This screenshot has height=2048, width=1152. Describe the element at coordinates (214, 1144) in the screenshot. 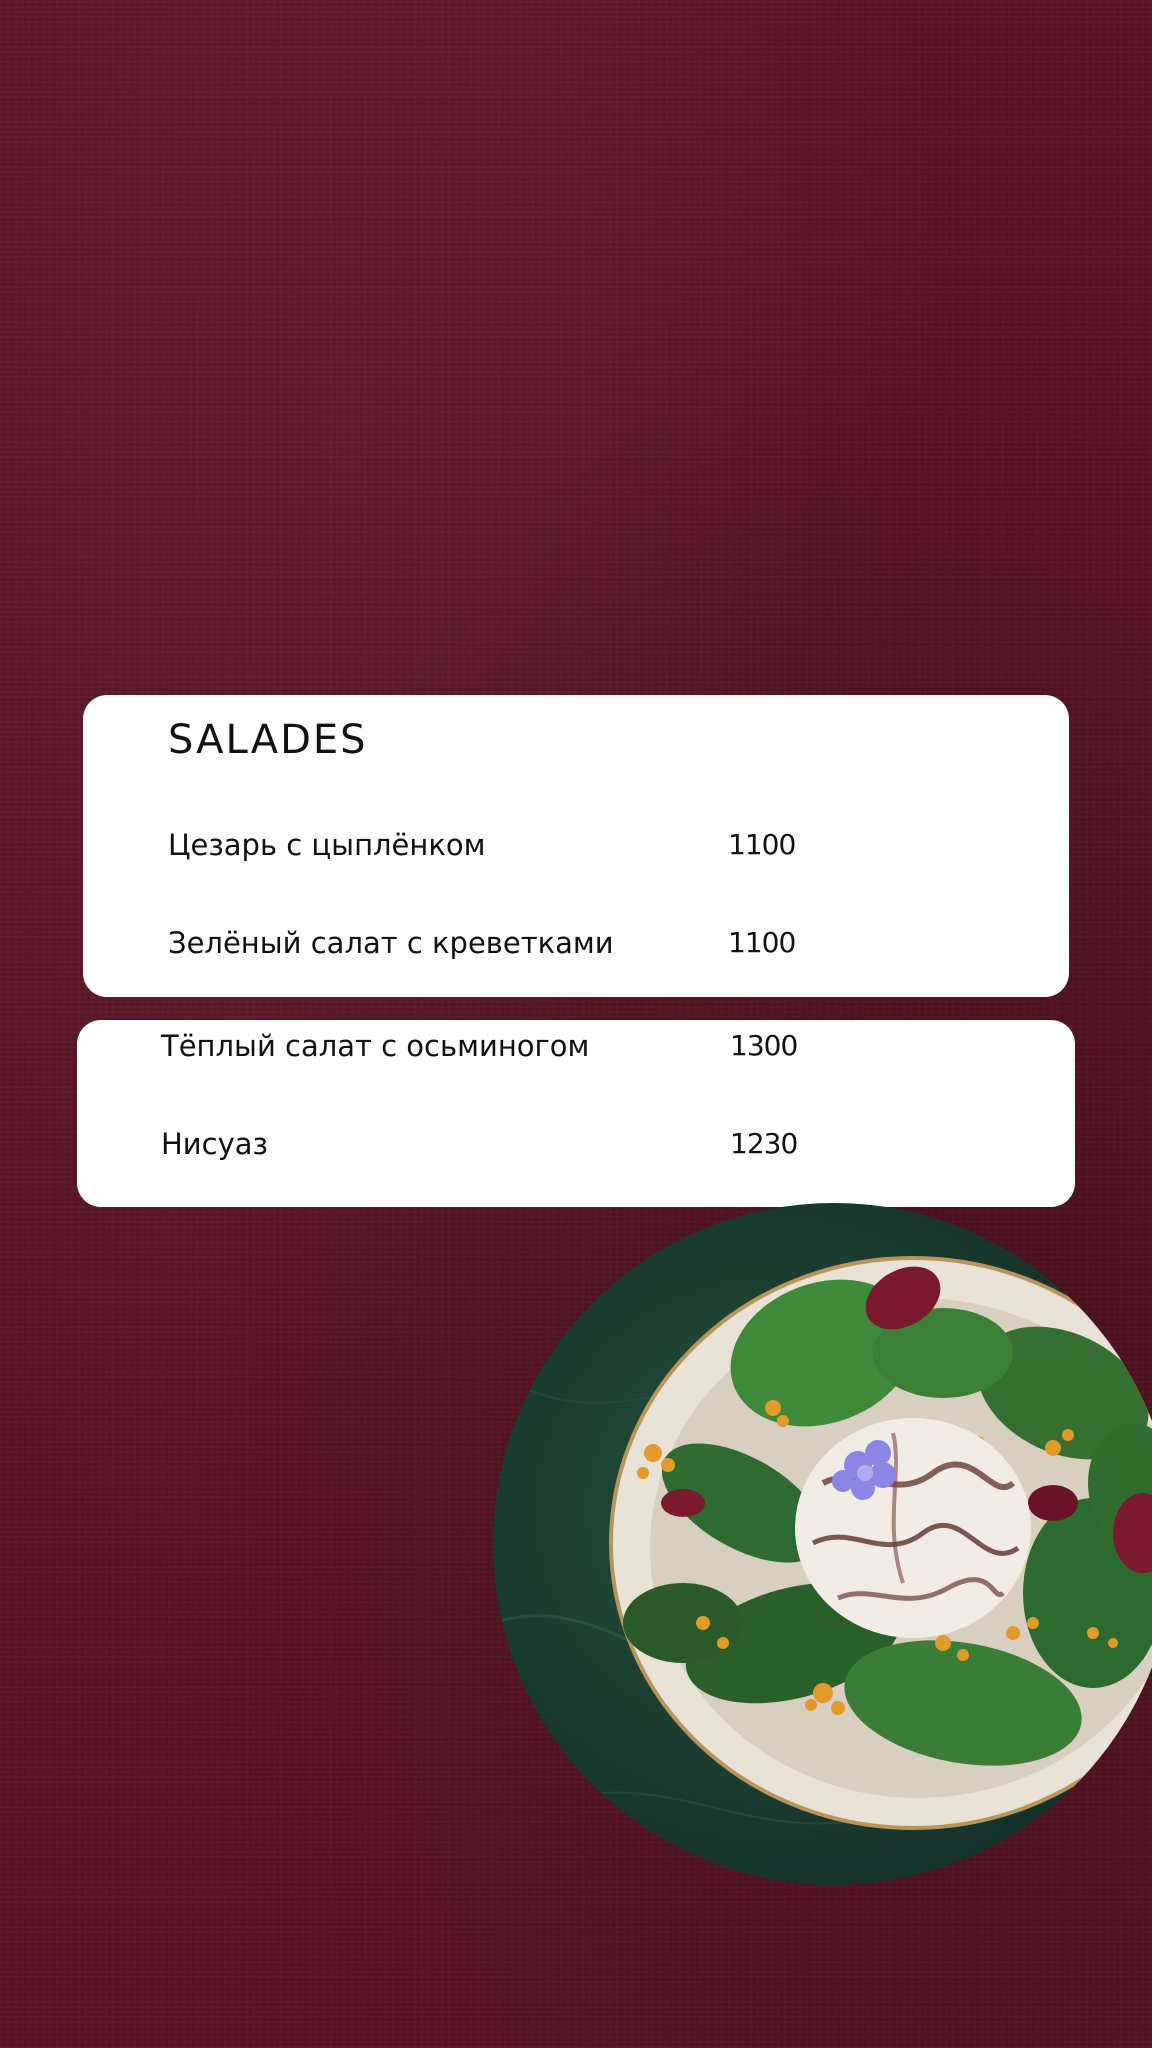

I see `menu-item-name: Нисуаз` at that location.